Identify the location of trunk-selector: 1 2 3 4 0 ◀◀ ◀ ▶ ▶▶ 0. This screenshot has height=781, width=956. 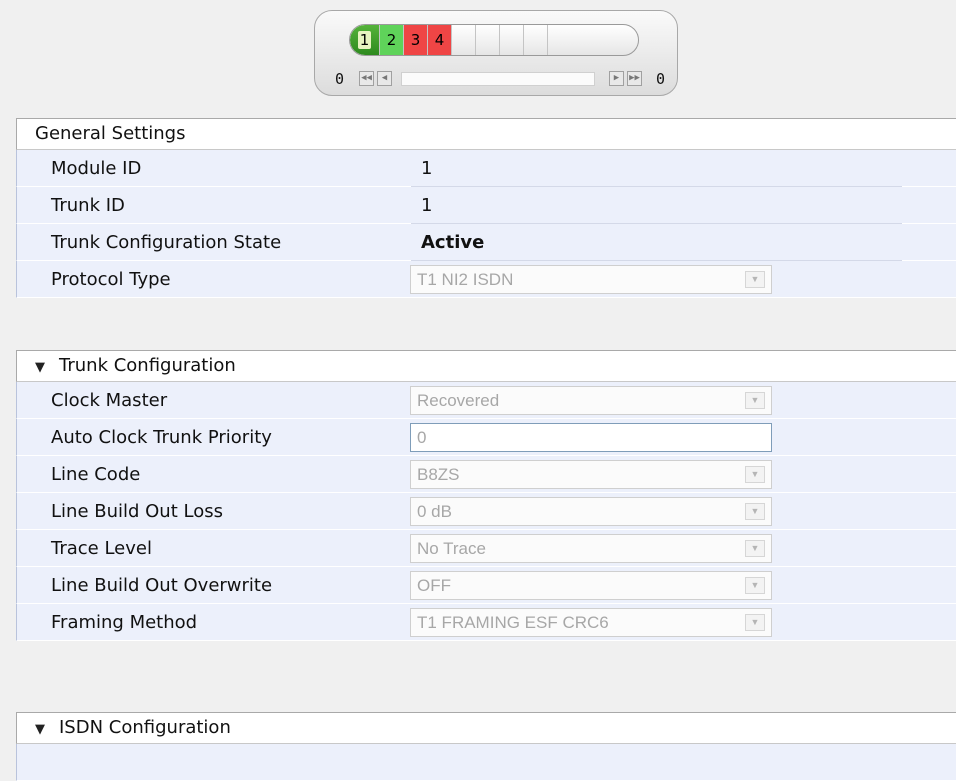
(496, 53).